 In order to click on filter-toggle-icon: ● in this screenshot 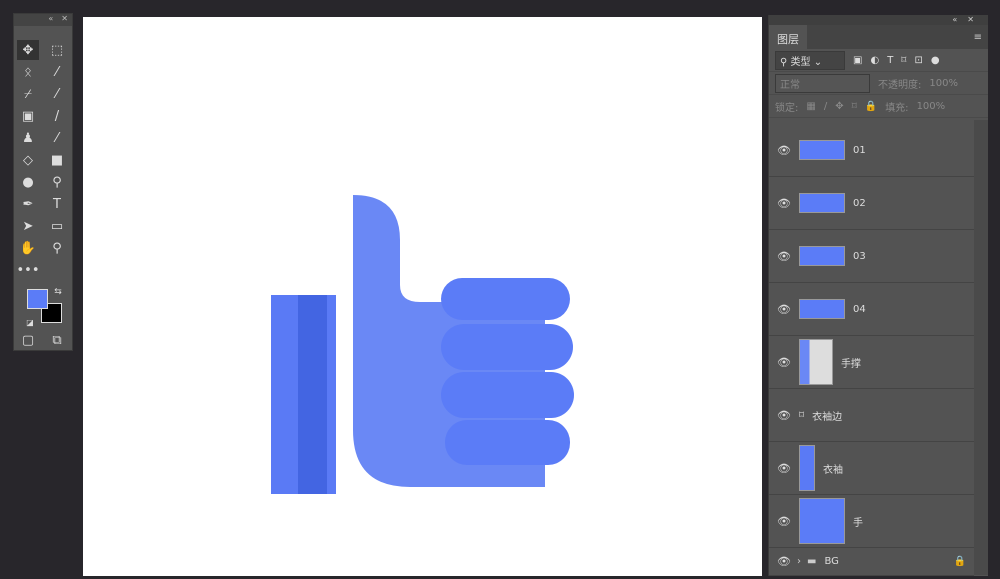, I will do `click(935, 60)`.